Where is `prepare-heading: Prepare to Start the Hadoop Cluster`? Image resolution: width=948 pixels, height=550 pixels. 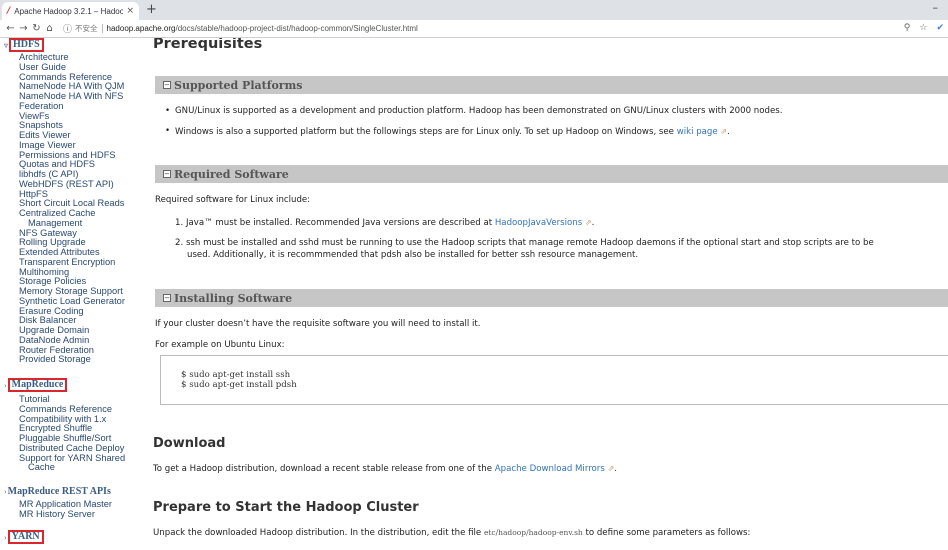
prepare-heading: Prepare to Start the Hadoop Cluster is located at coordinates (286, 507).